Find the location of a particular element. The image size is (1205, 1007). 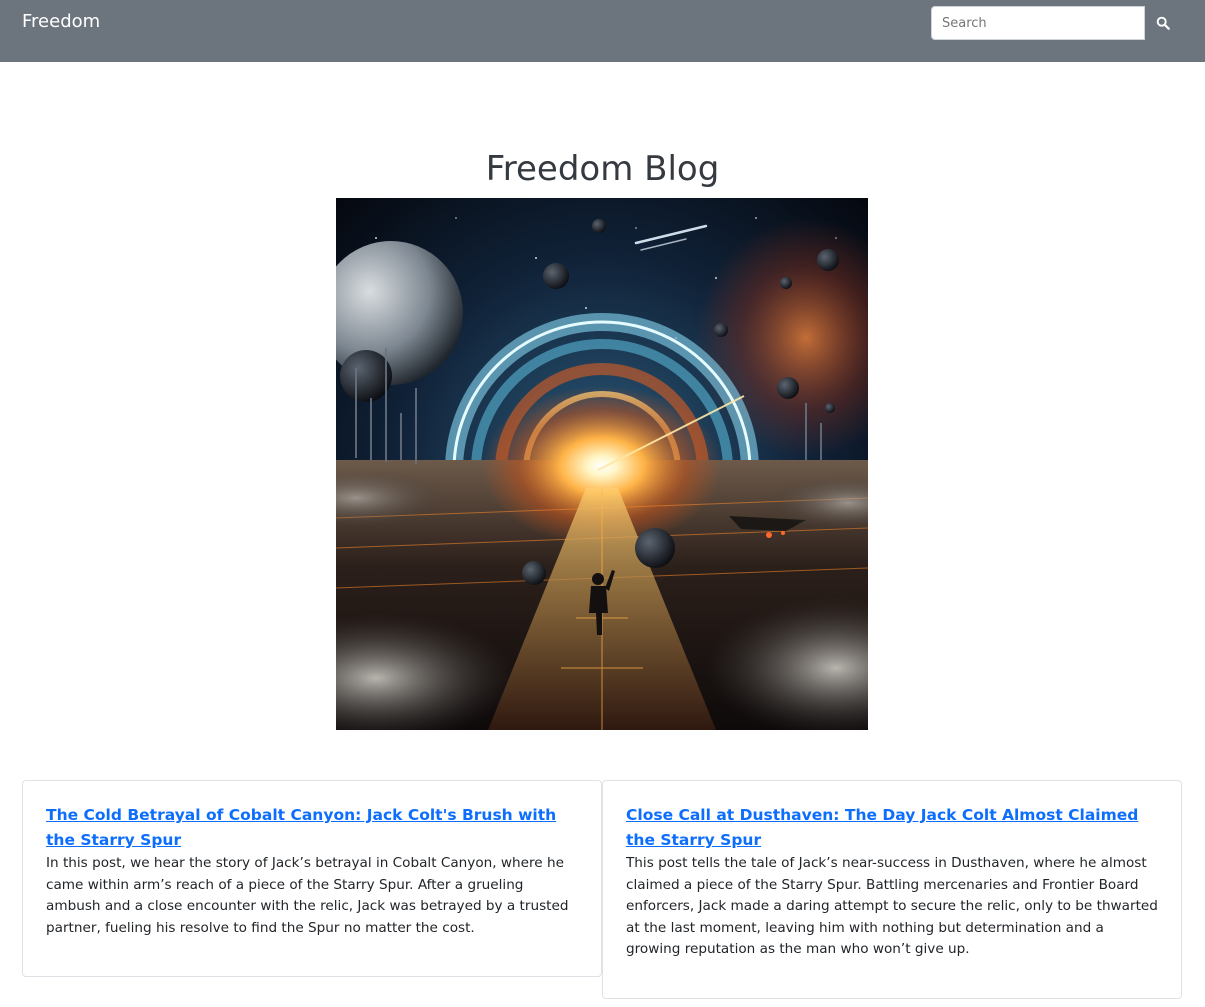

search-icon is located at coordinates (1163, 23).